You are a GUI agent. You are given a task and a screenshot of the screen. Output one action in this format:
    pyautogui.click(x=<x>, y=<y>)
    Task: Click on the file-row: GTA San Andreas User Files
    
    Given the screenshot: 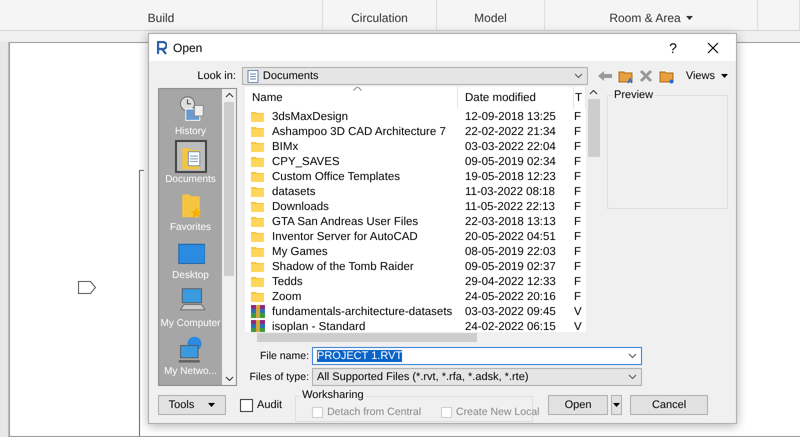 What is the action you would take?
    pyautogui.click(x=351, y=221)
    